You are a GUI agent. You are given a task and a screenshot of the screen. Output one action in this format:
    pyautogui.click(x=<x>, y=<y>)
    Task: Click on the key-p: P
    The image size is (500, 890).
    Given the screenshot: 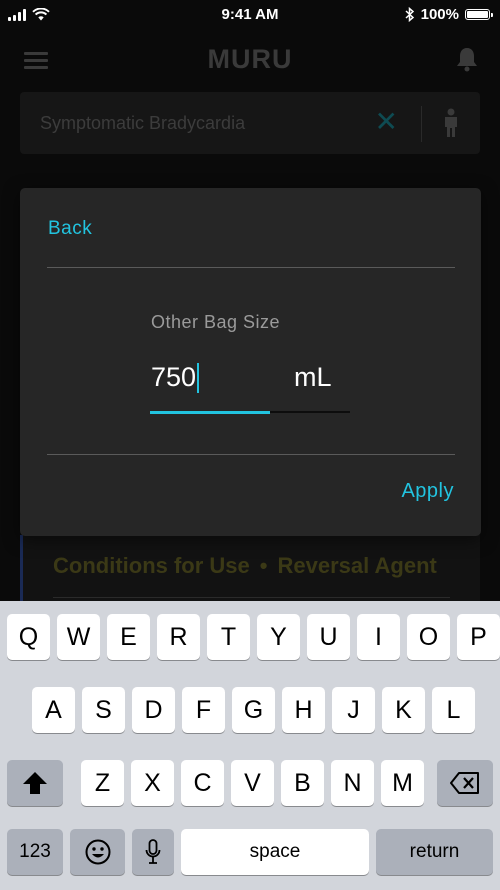 What is the action you would take?
    pyautogui.click(x=478, y=637)
    